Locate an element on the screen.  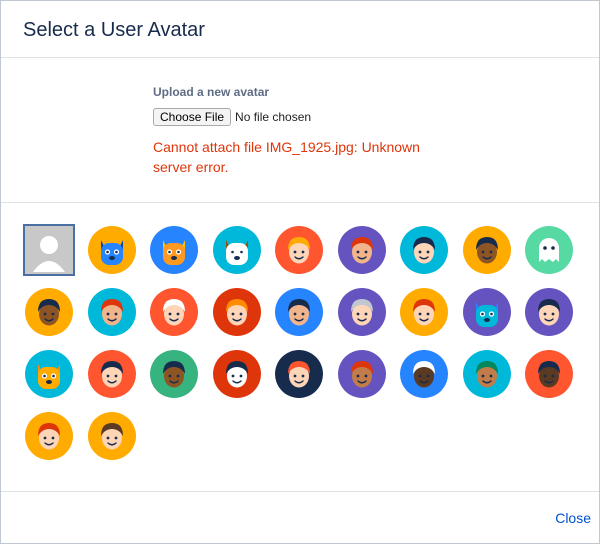
pirate-avatar-icon is located at coordinates (549, 312).